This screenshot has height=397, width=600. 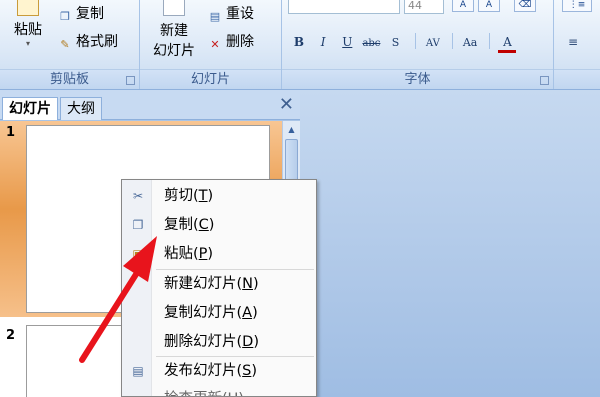 What do you see at coordinates (299, 42) in the screenshot?
I see `bold-button: B` at bounding box center [299, 42].